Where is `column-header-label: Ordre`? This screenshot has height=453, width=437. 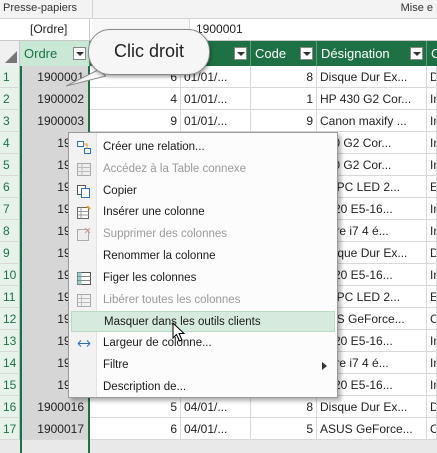
column-header-label: Ordre is located at coordinates (41, 53).